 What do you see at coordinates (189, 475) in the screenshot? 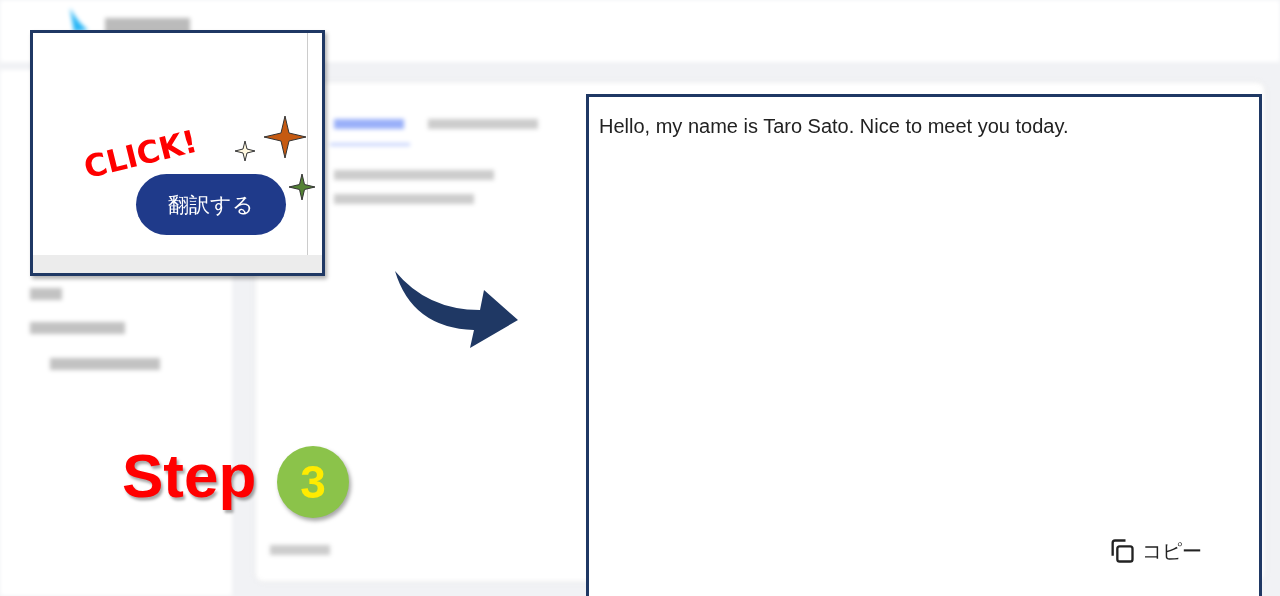
I see `step-label: Step` at bounding box center [189, 475].